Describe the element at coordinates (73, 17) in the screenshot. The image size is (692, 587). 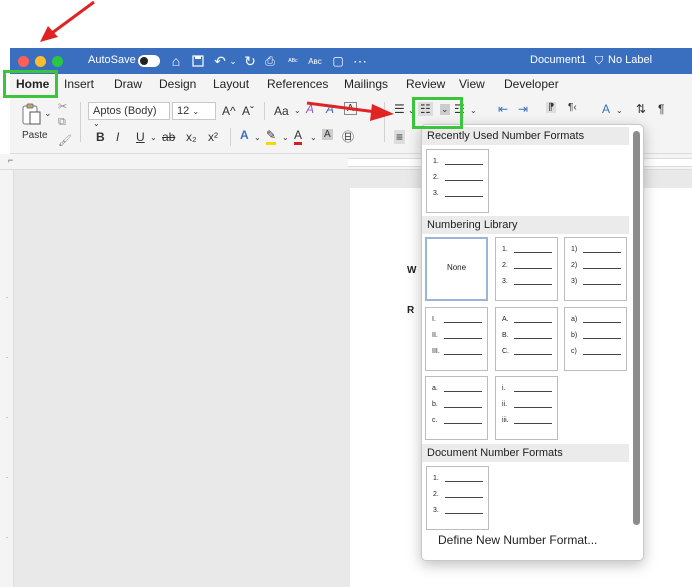
I see `arrow-to-home-tab` at that location.